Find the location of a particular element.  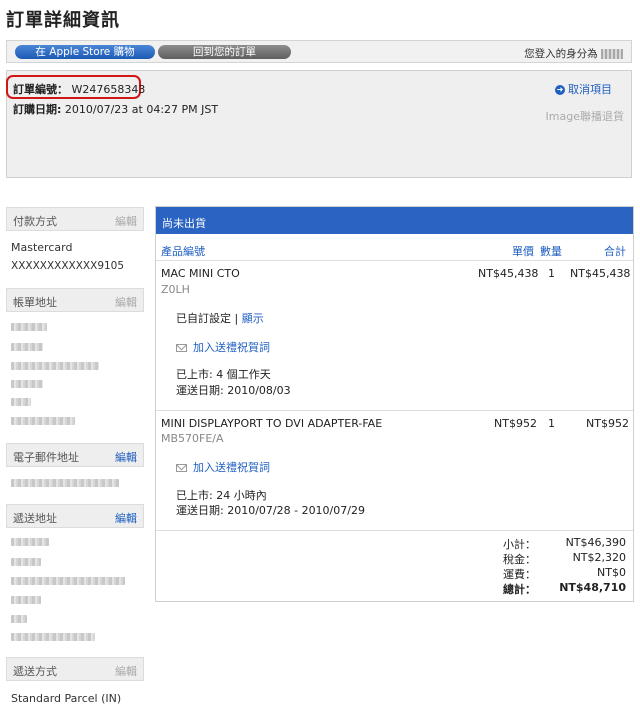

cancel-items-label: 取消項目 is located at coordinates (590, 89).